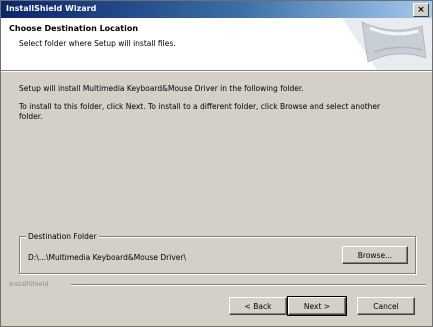 Image resolution: width=433 pixels, height=327 pixels. Describe the element at coordinates (62, 236) in the screenshot. I see `destination-folder-legend: Destination Folder` at that location.